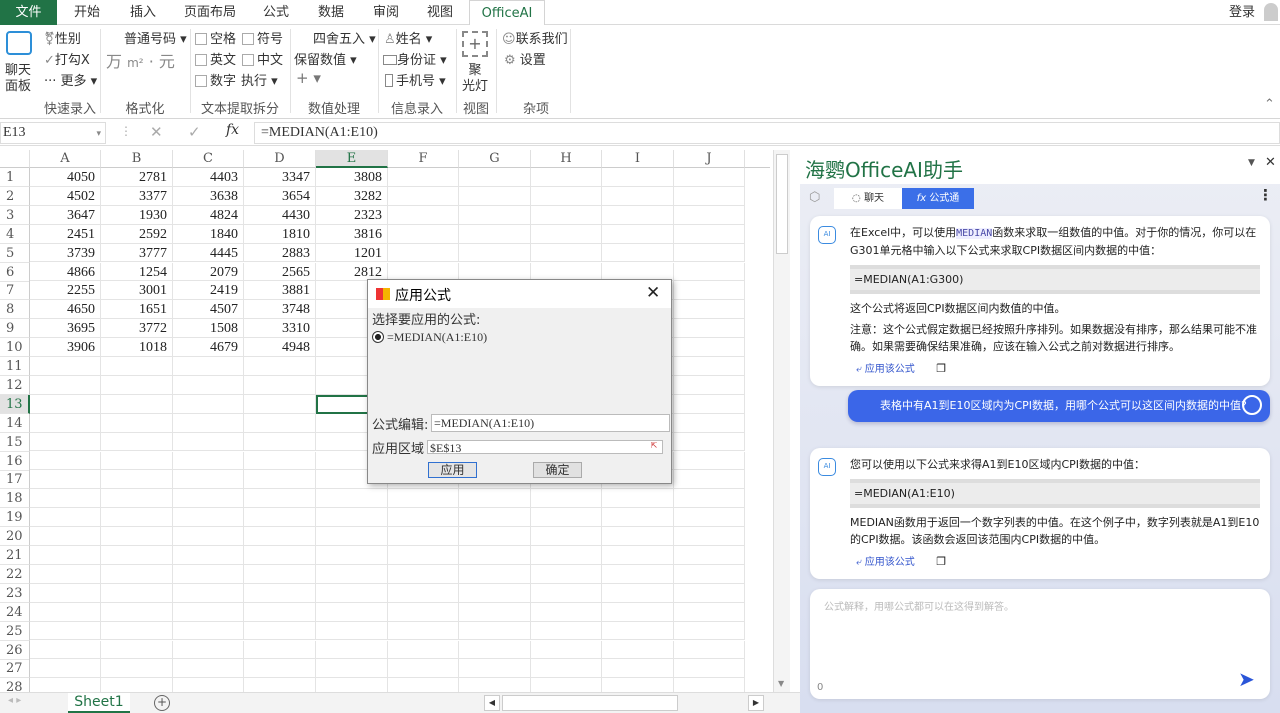 This screenshot has height=713, width=1280. I want to click on cell: 4445, so click(208, 253).